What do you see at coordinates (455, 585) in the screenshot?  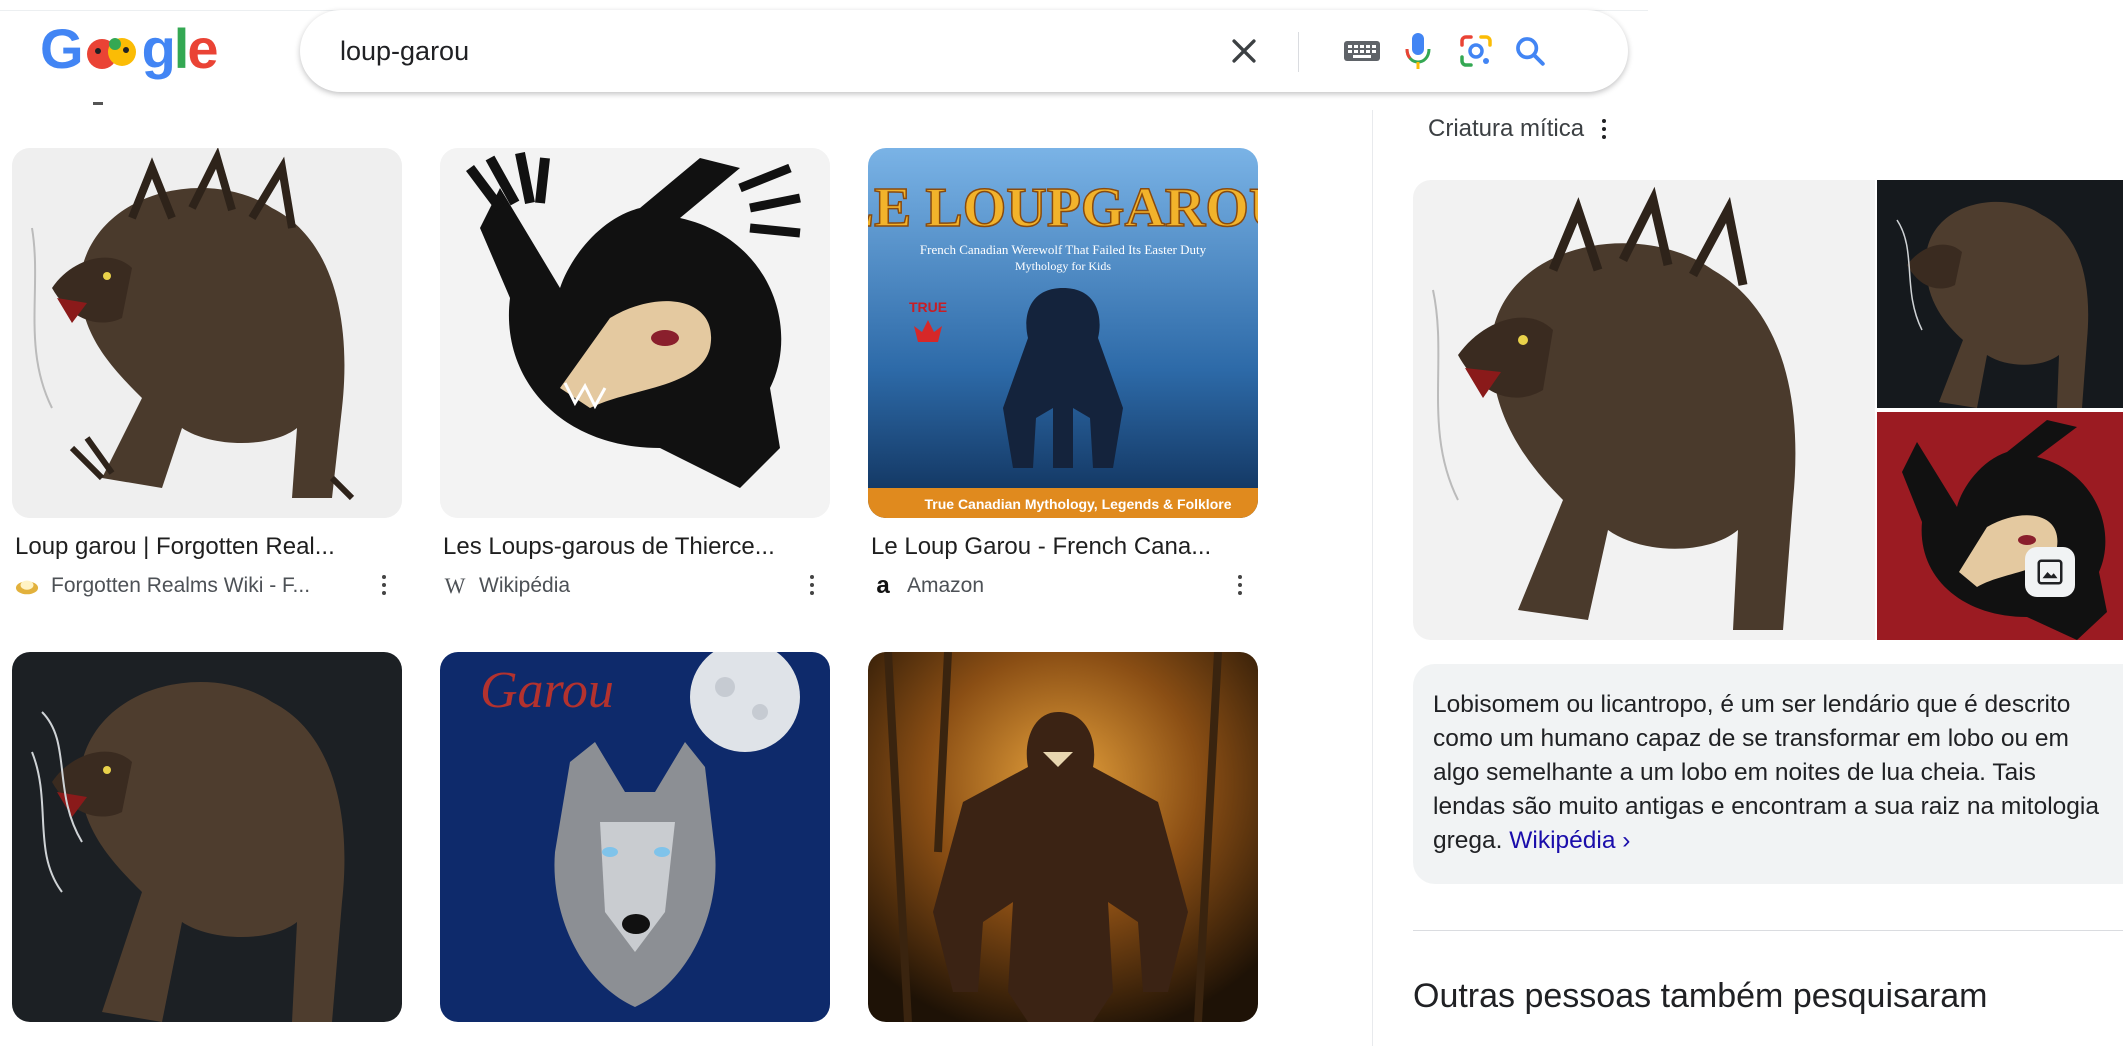 I see `wikipedia-icon: W` at bounding box center [455, 585].